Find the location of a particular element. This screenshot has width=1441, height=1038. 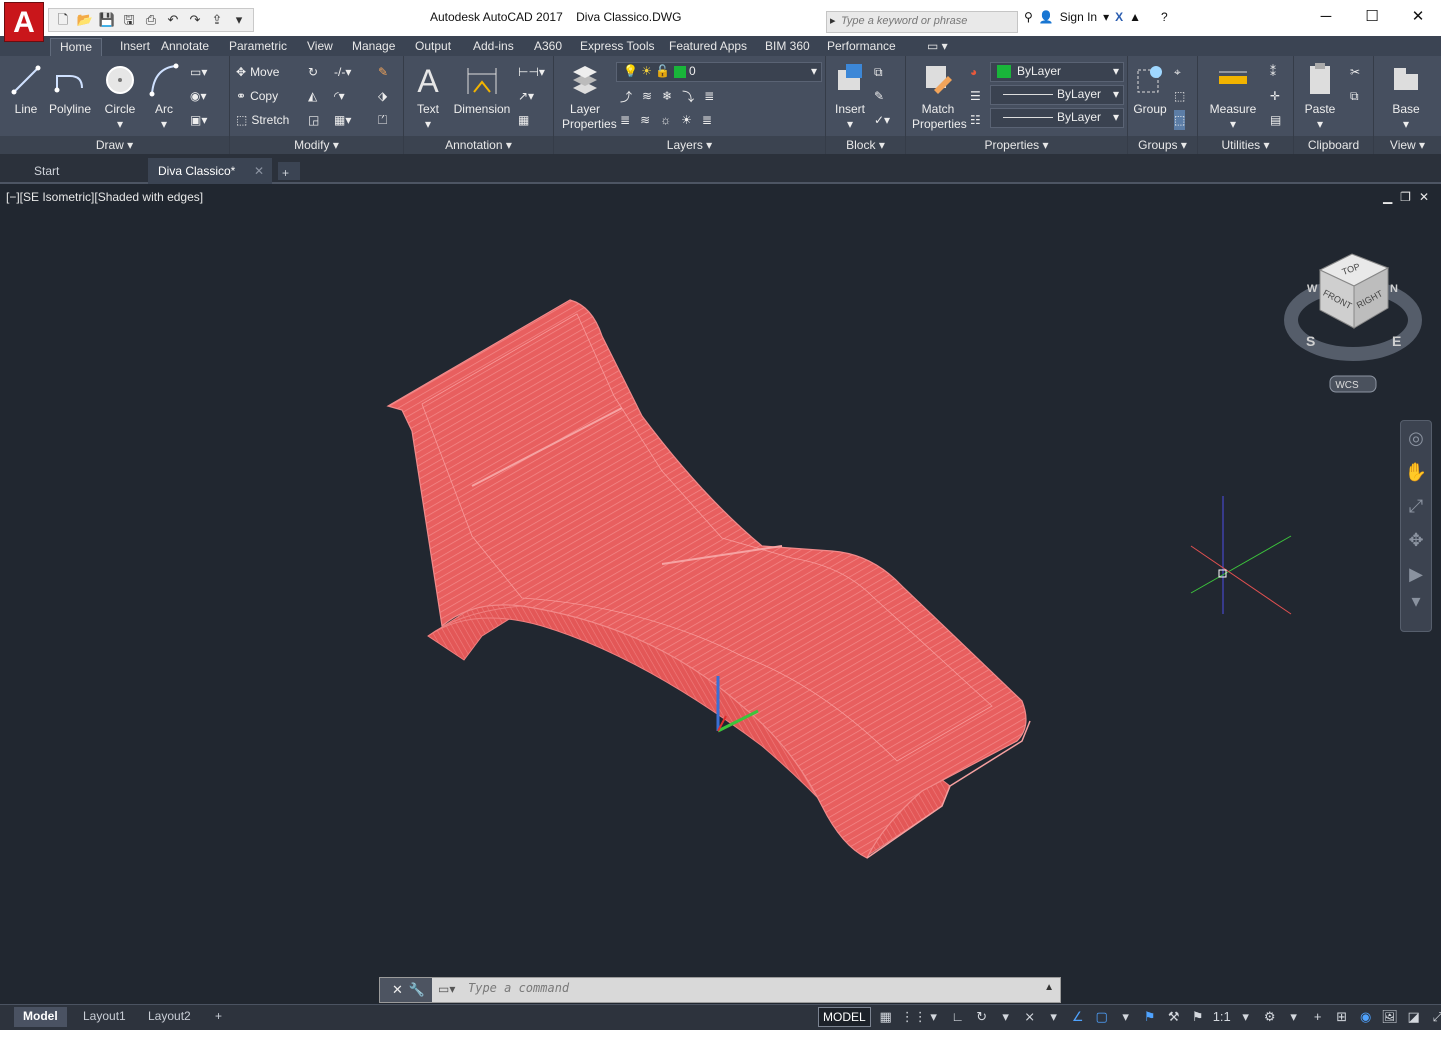

arc-button: Arc ▾ is located at coordinates (164, 96).